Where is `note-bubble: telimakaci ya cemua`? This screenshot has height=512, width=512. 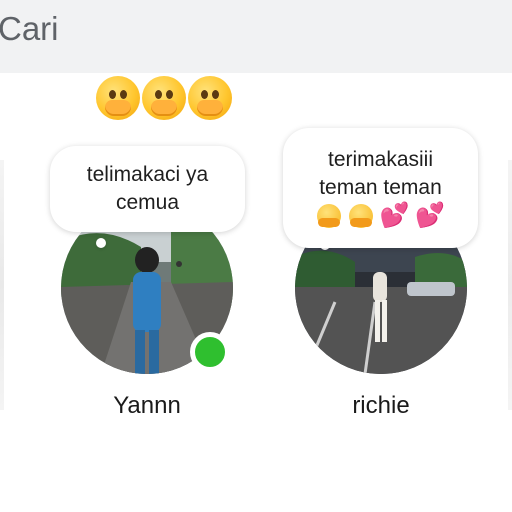
note-bubble: telimakaci ya cemua is located at coordinates (147, 189).